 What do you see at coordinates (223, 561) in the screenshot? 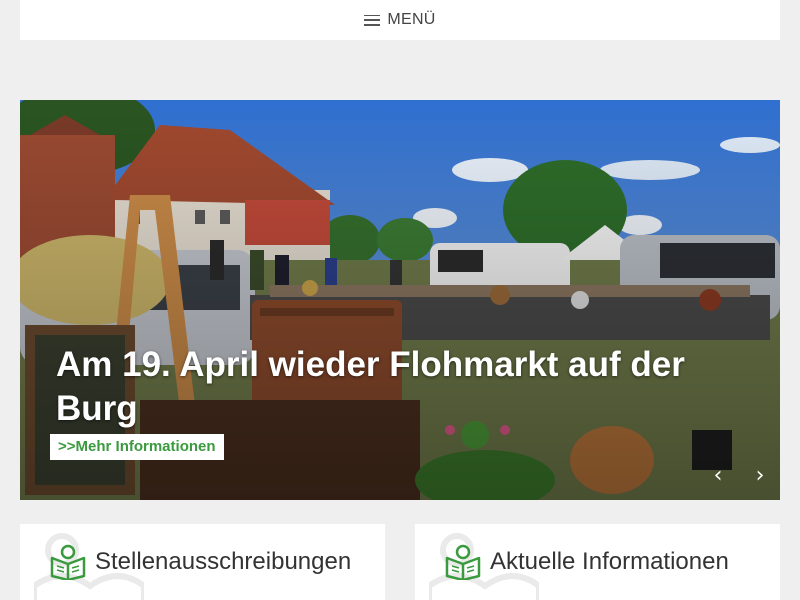
I see `card-title: Stellenausschreibungen` at bounding box center [223, 561].